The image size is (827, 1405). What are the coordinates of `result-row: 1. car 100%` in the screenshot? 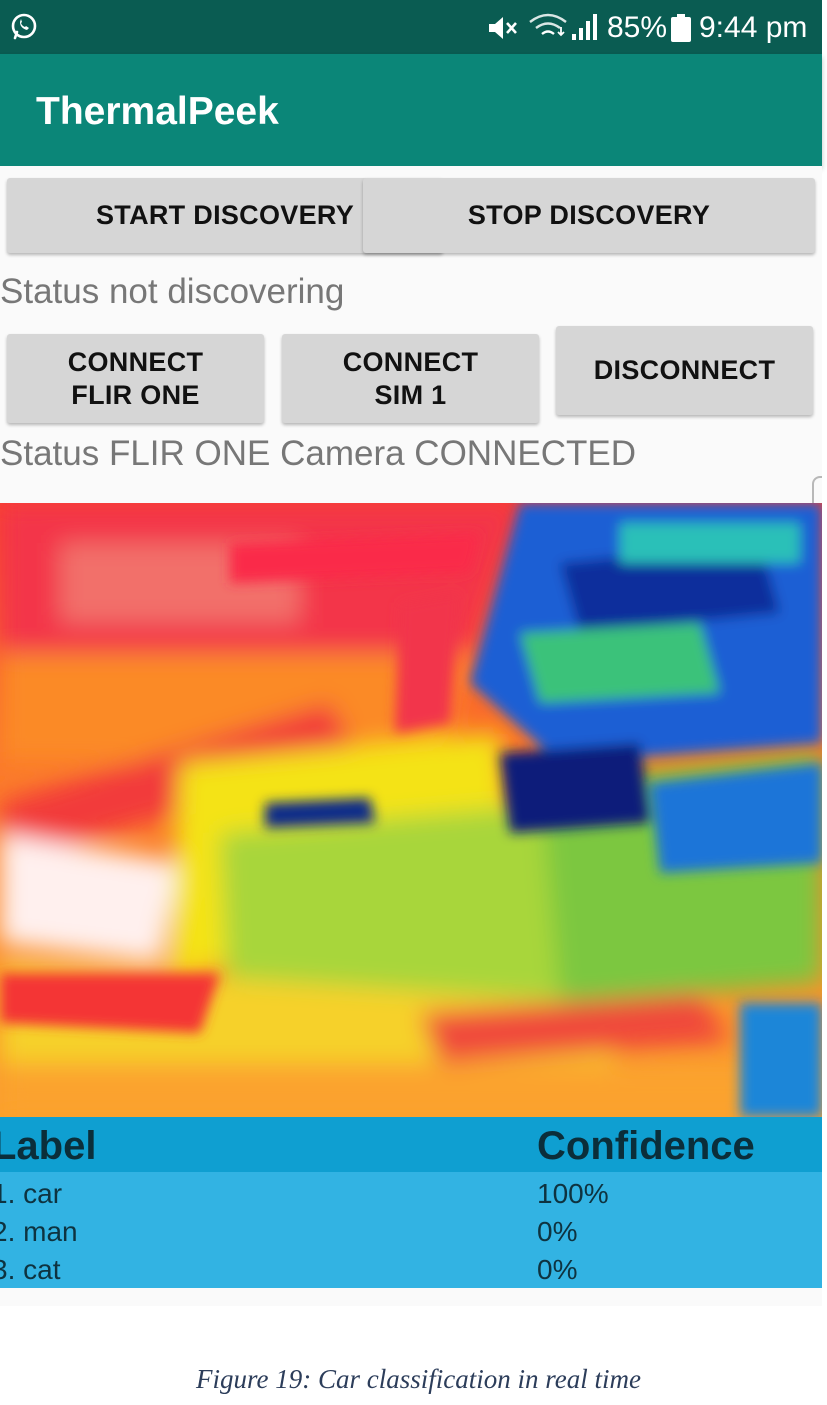 It's located at (411, 1193).